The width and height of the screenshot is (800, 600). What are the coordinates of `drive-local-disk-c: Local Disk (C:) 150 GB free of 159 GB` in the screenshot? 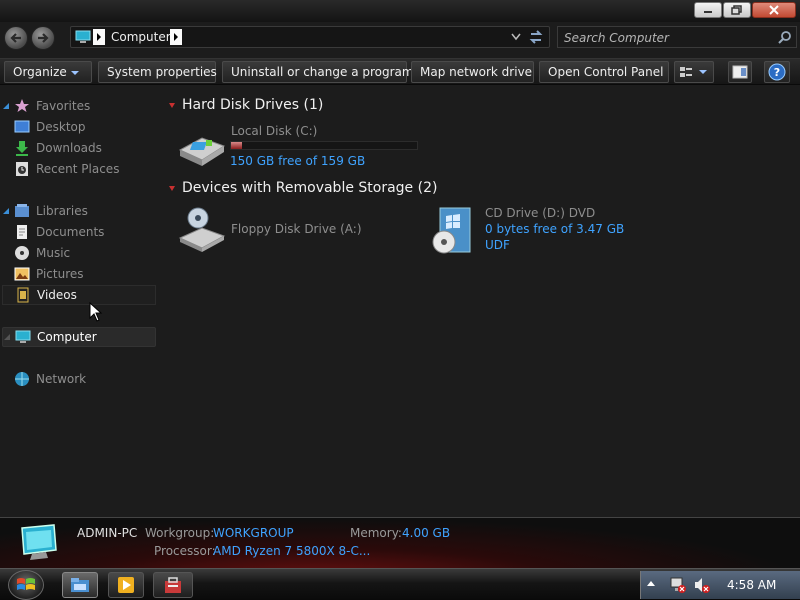 It's located at (301, 146).